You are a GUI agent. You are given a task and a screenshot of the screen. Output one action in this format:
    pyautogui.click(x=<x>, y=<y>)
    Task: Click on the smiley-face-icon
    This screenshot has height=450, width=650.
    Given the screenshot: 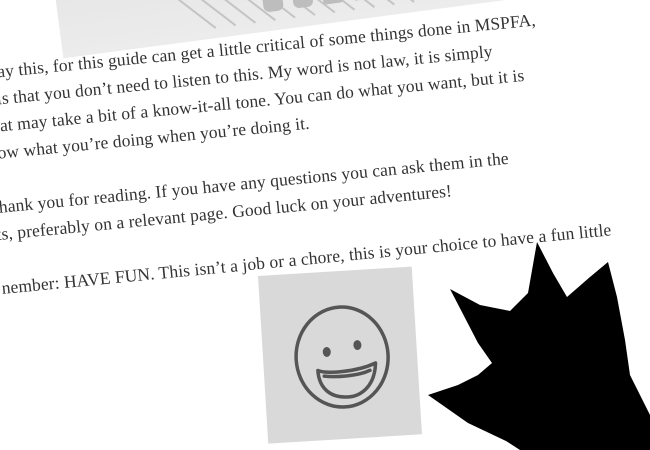 What is the action you would take?
    pyautogui.click(x=342, y=357)
    